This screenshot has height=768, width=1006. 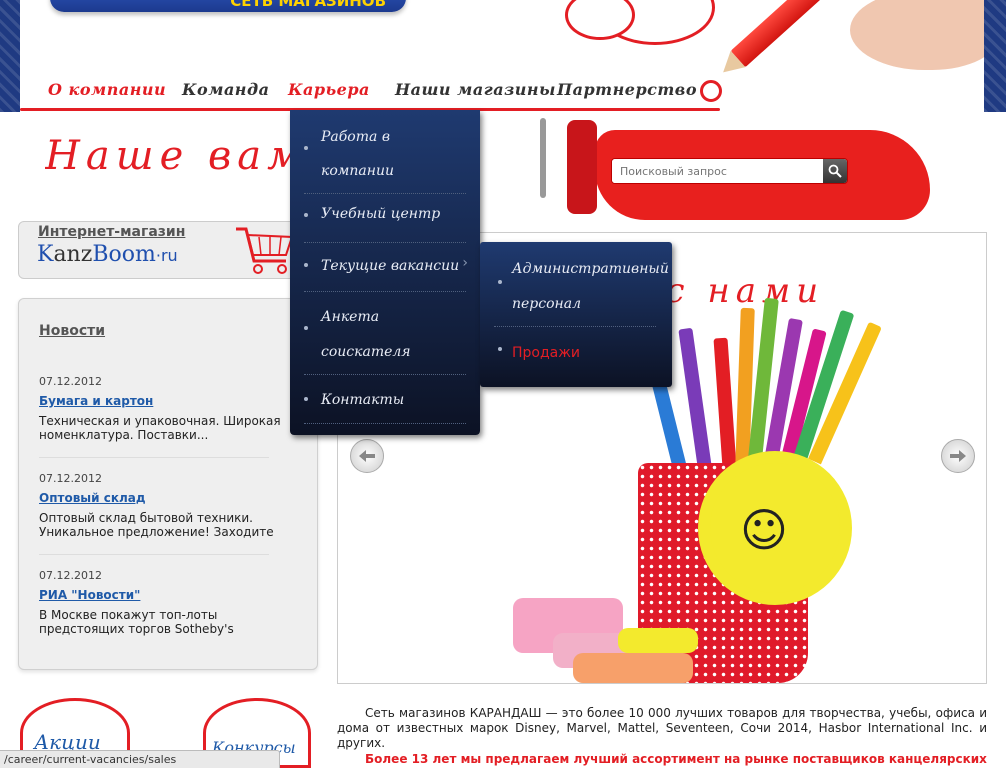 I want to click on nav-item-team: Команда, so click(x=225, y=89).